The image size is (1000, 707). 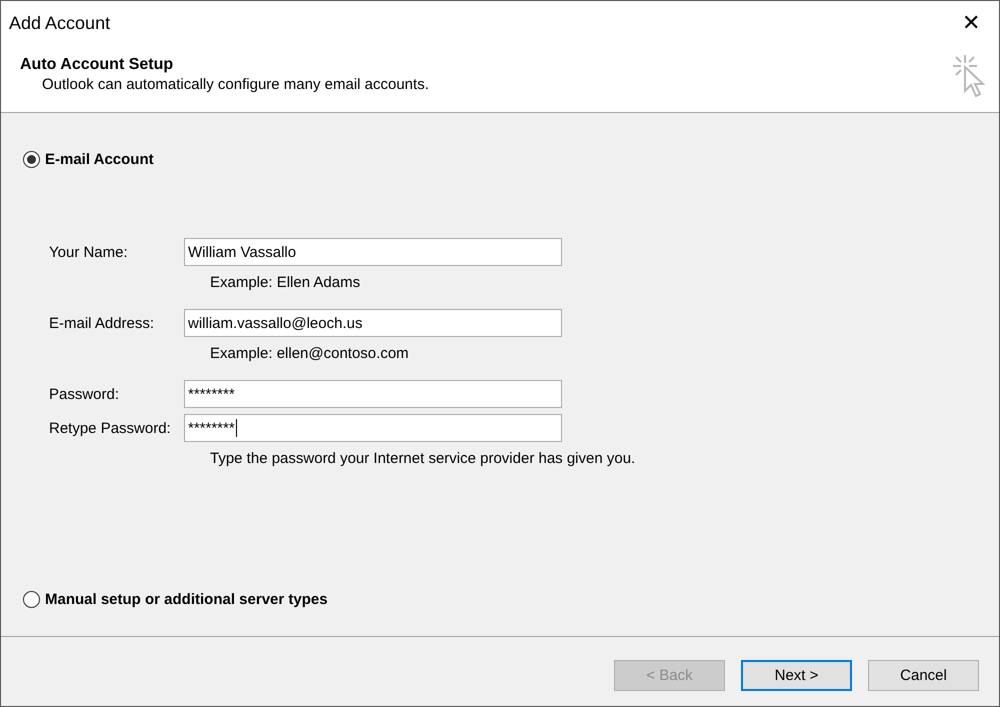 What do you see at coordinates (796, 675) in the screenshot?
I see `dialog-button: Next >` at bounding box center [796, 675].